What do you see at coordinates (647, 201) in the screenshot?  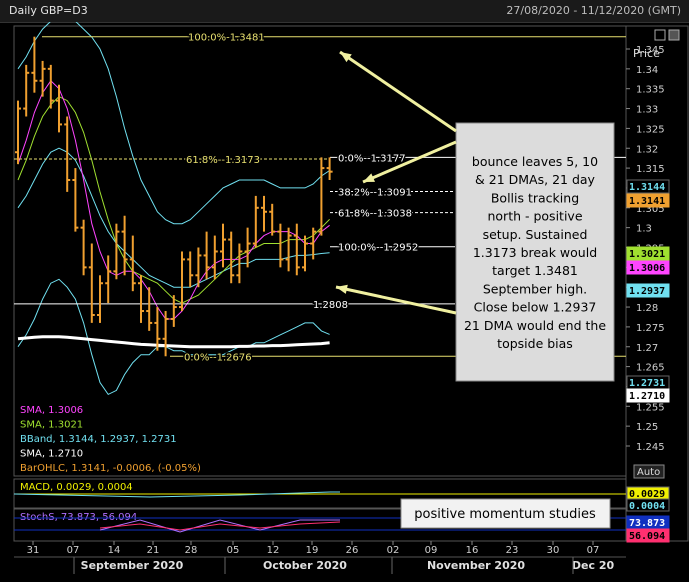 I see `price-tag-label: 1.3141` at bounding box center [647, 201].